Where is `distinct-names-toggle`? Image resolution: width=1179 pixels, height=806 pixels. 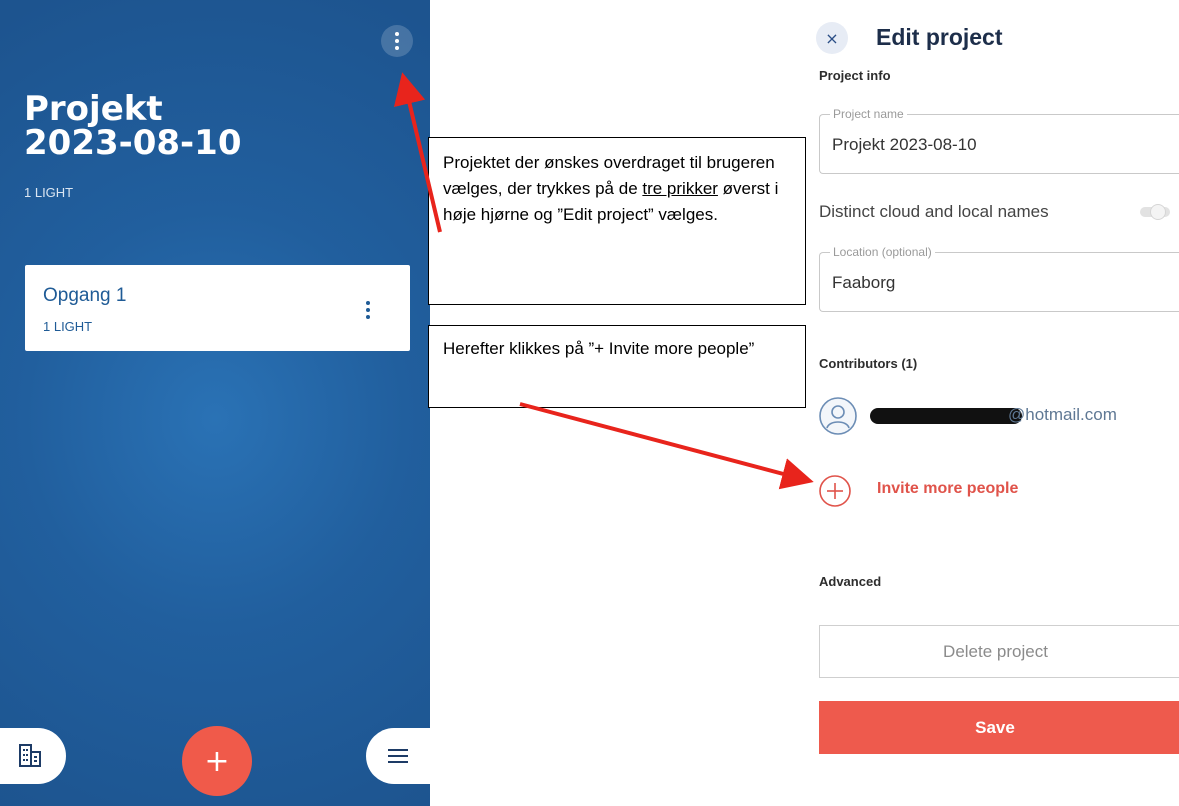 distinct-names-toggle is located at coordinates (1154, 212).